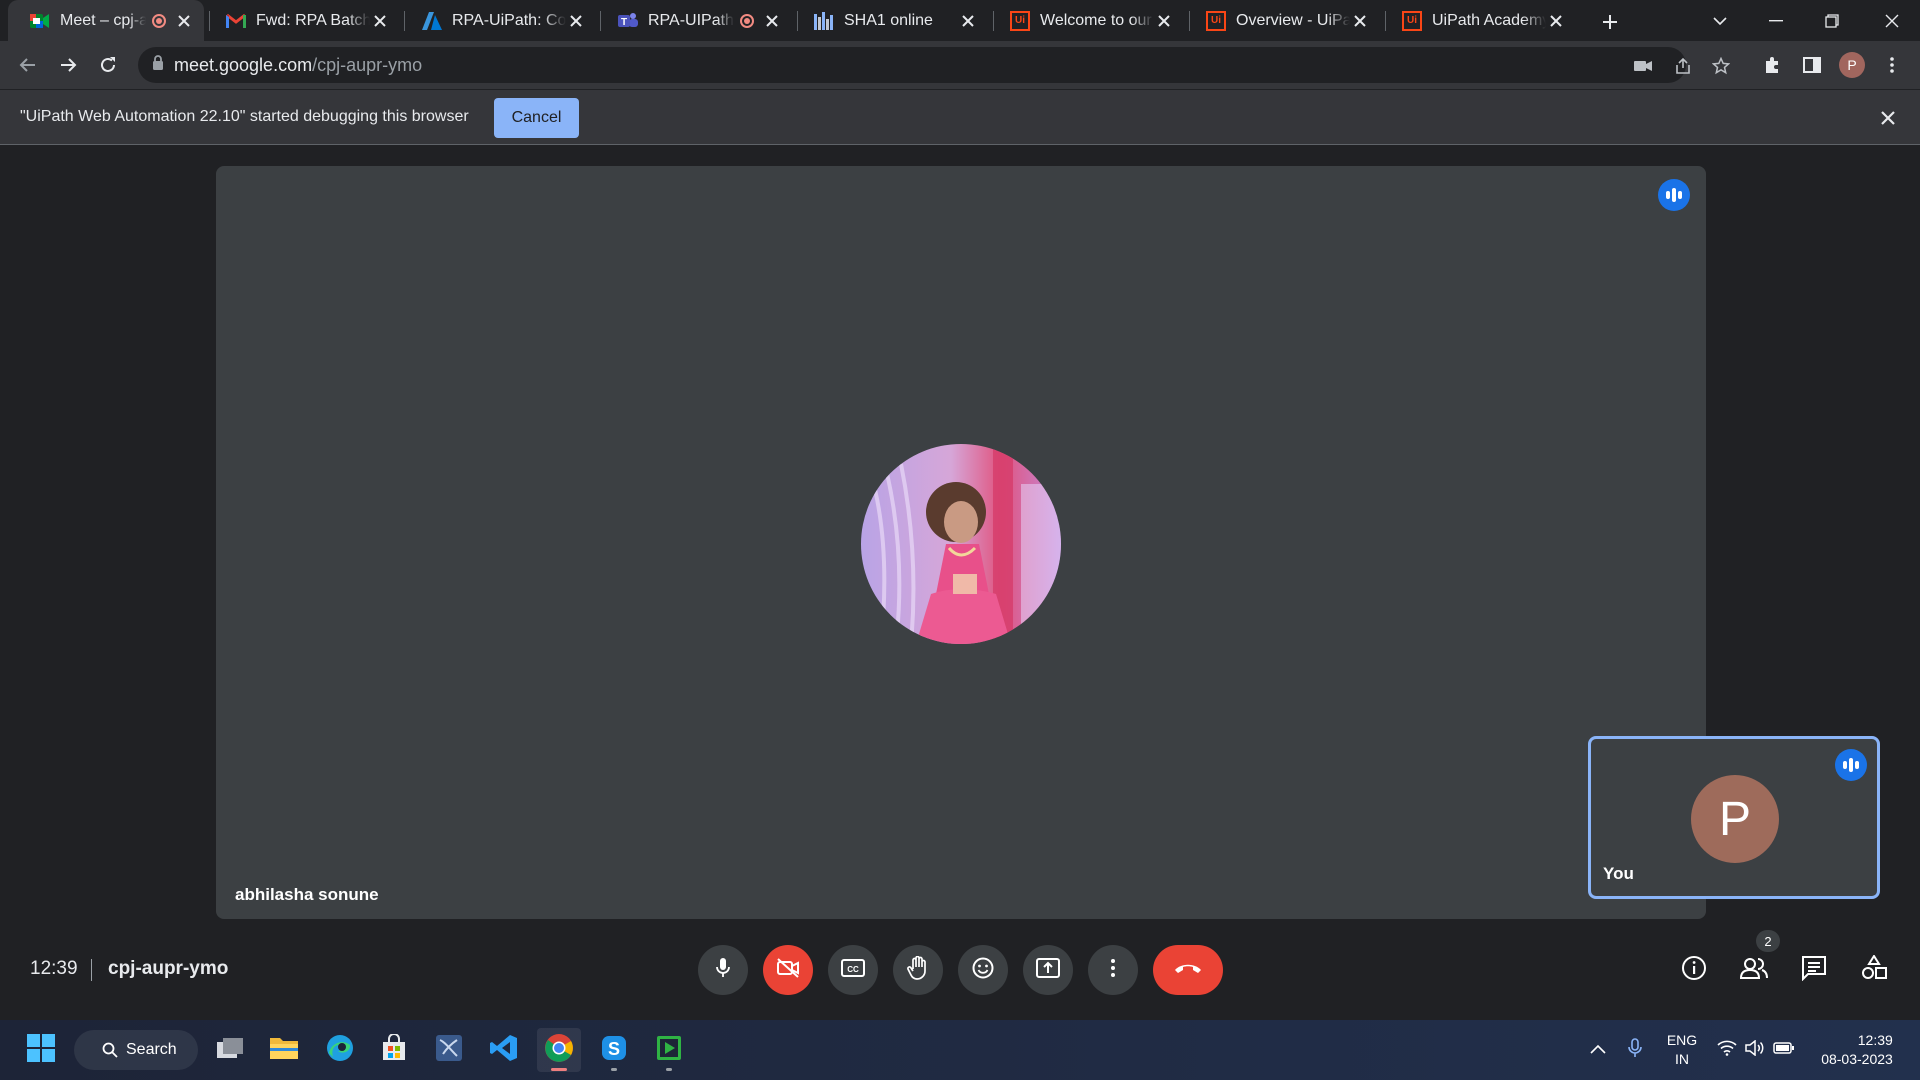  What do you see at coordinates (68, 65) in the screenshot?
I see `forward-button` at bounding box center [68, 65].